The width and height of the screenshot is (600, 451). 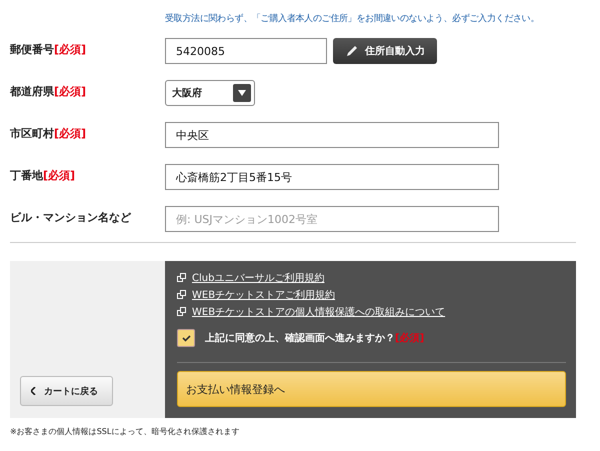 I want to click on terms-link: WEBチケットストアの個人情報保護への取組みについて, so click(x=319, y=311).